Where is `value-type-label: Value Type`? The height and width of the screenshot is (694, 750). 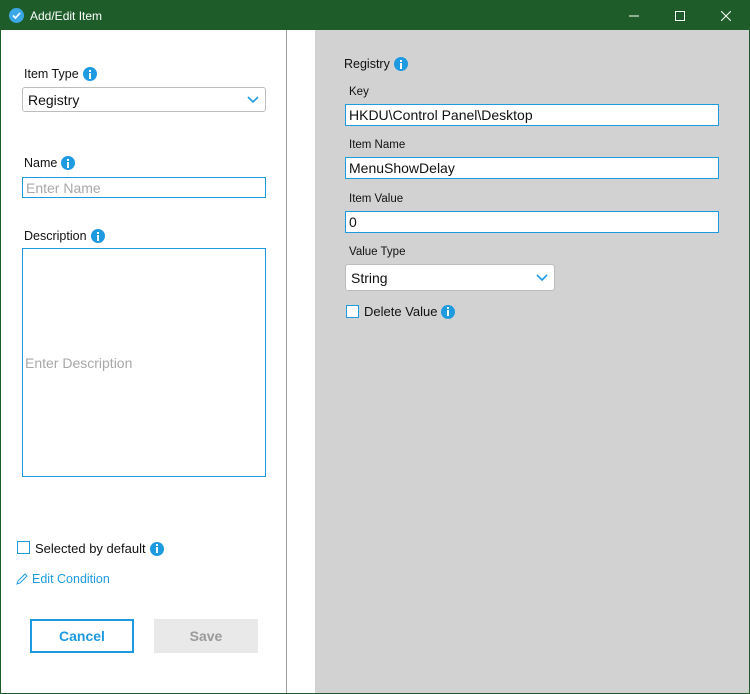
value-type-label: Value Type is located at coordinates (377, 252).